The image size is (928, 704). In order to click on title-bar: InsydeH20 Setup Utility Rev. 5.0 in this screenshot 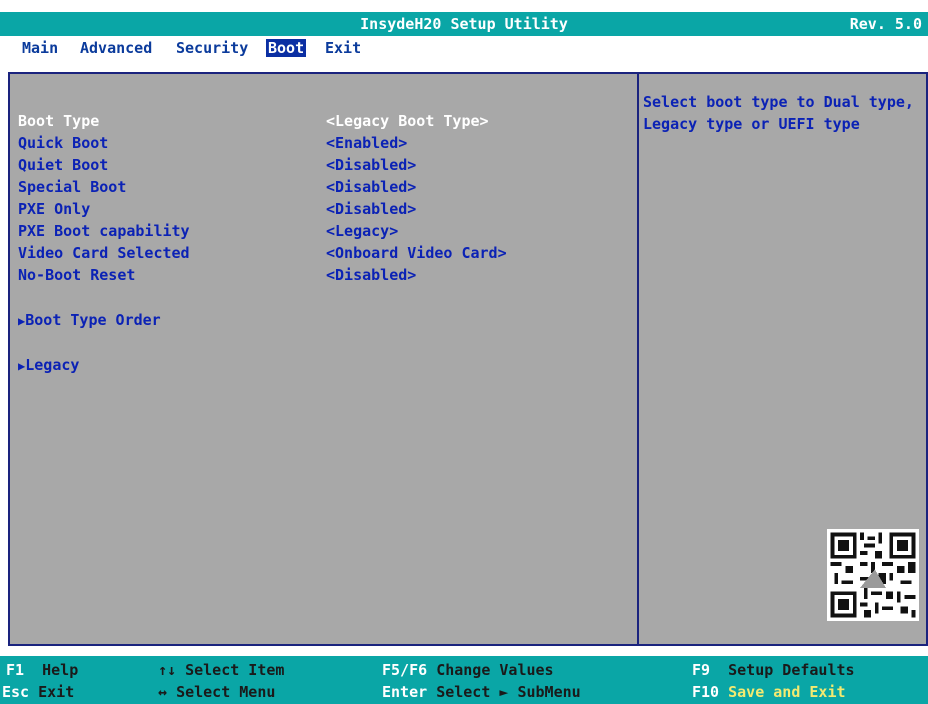, I will do `click(464, 24)`.